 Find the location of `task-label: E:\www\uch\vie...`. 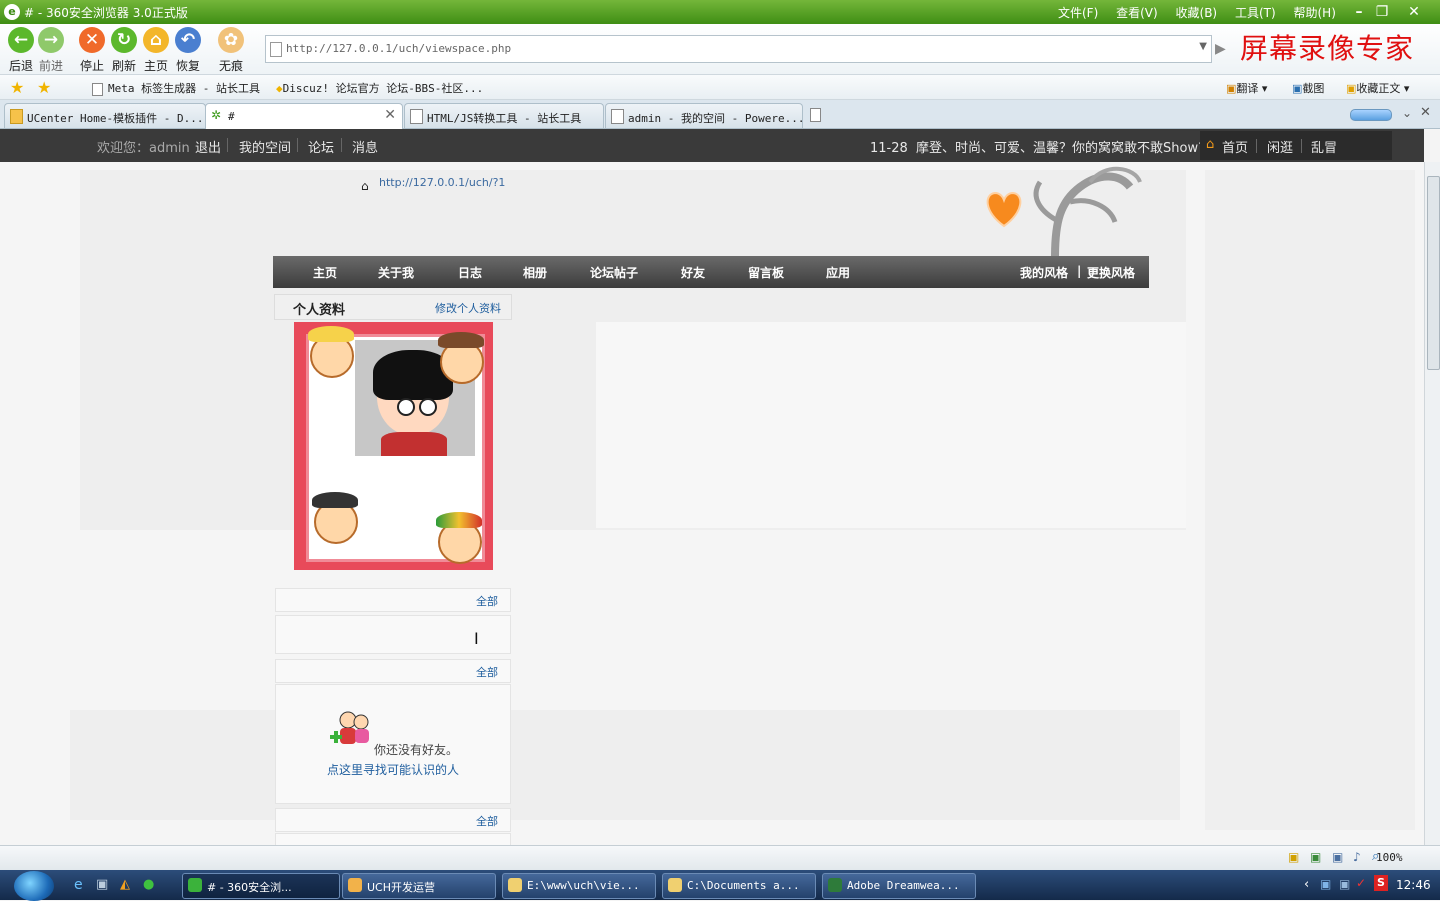

task-label: E:\www\uch\vie... is located at coordinates (583, 885).